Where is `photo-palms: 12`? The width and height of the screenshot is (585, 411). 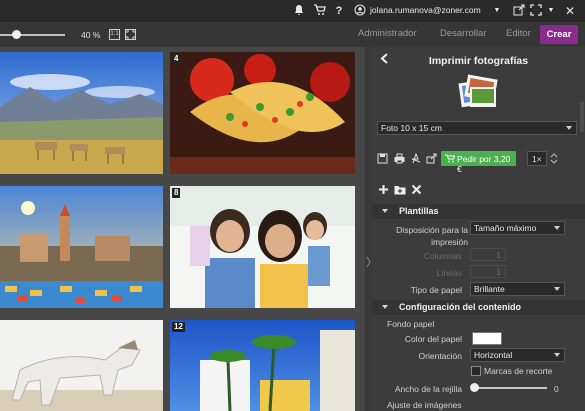 photo-palms: 12 is located at coordinates (262, 365).